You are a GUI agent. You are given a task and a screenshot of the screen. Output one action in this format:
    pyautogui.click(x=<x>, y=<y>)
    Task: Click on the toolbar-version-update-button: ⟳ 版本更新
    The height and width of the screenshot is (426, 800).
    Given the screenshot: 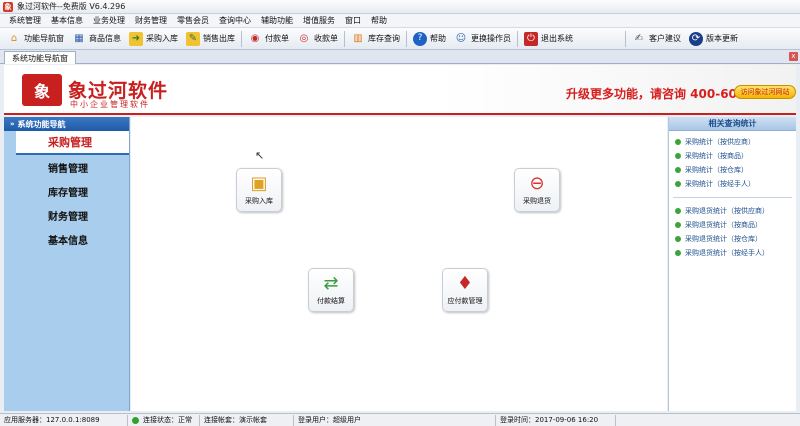 What is the action you would take?
    pyautogui.click(x=713, y=39)
    